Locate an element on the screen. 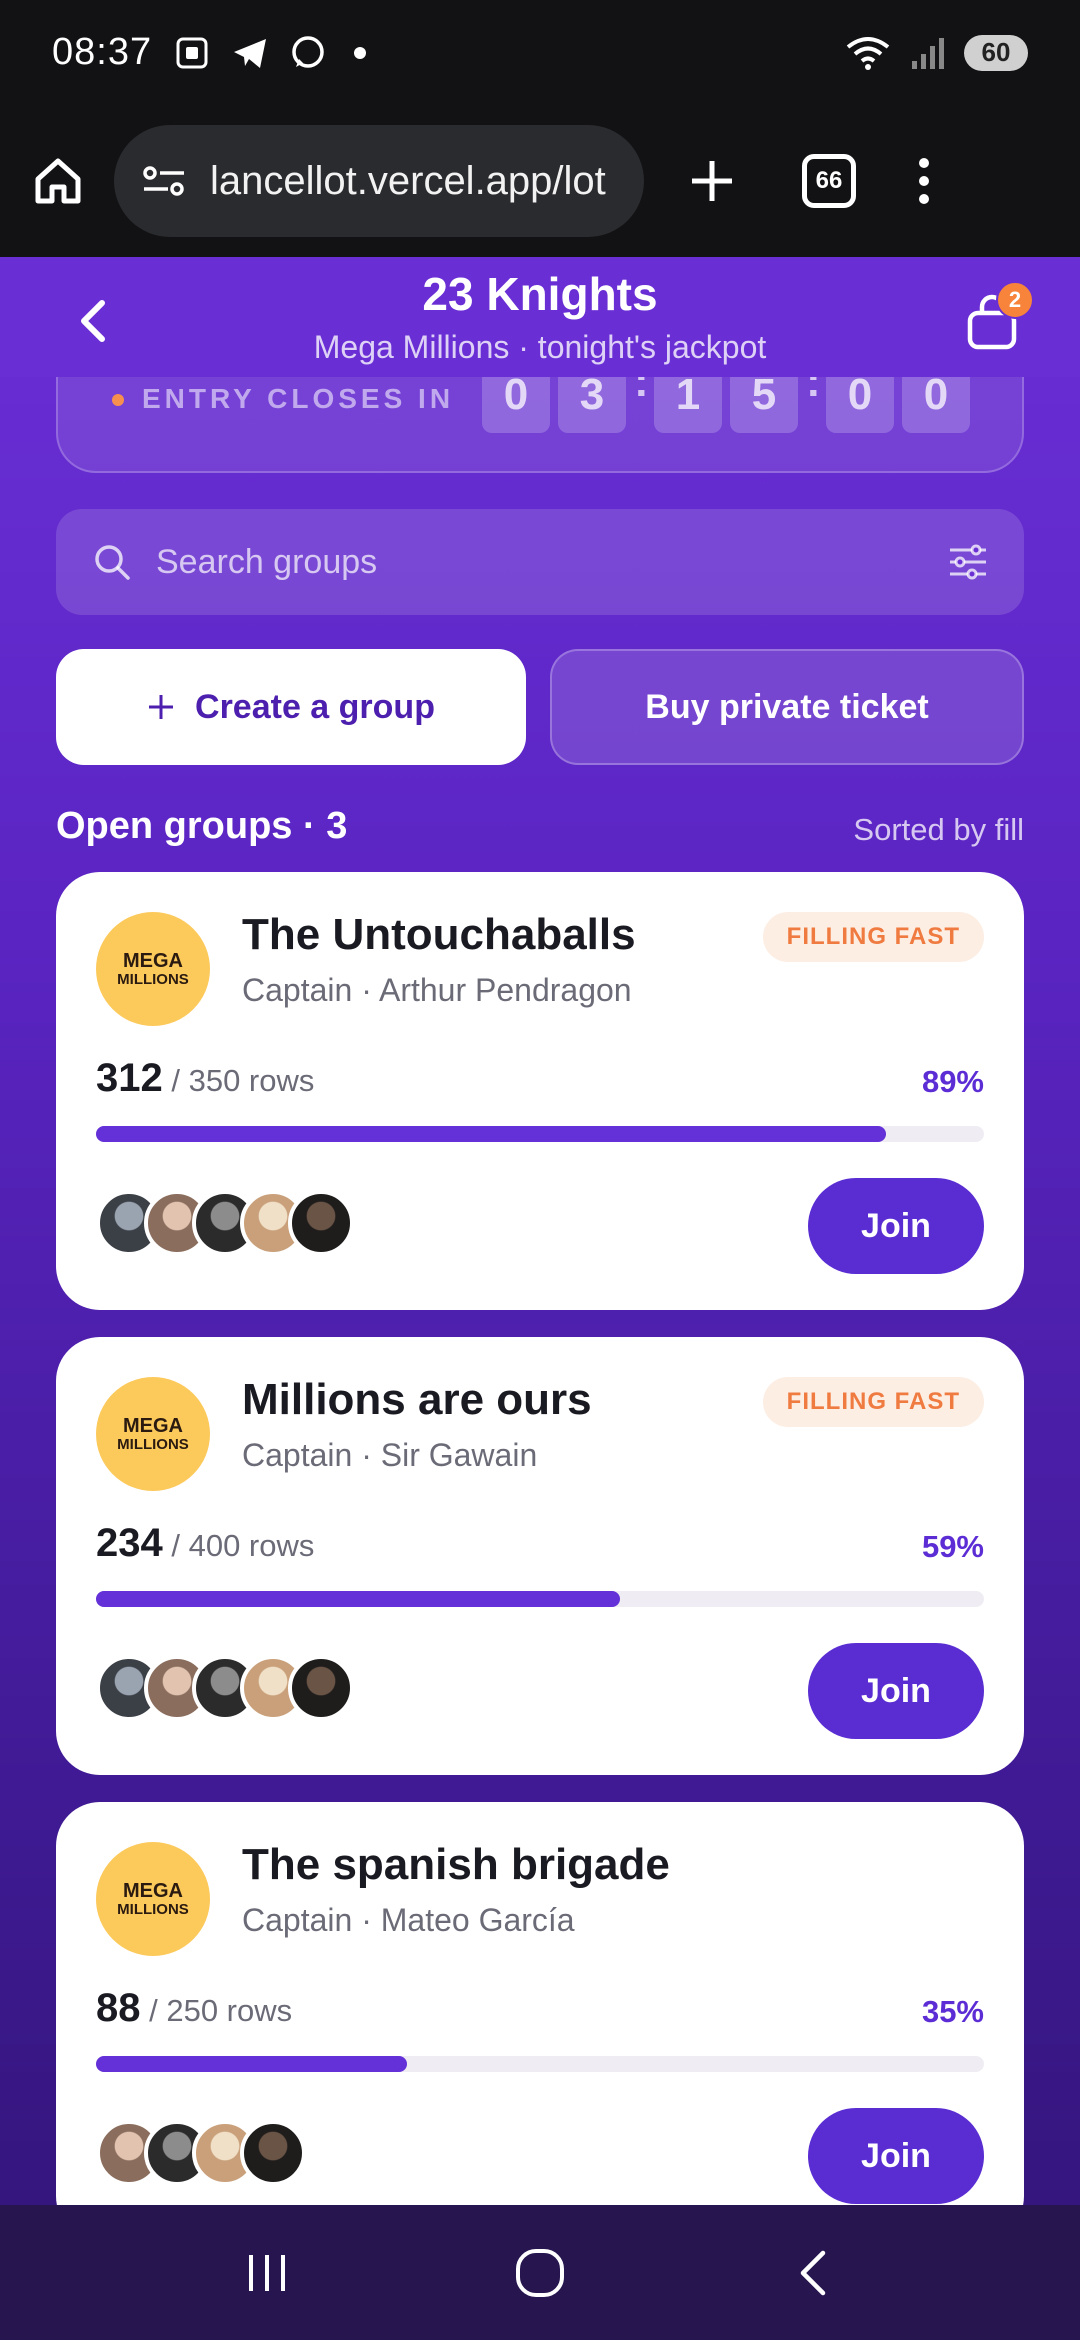  section-title: Open groups · 3 is located at coordinates (202, 826).